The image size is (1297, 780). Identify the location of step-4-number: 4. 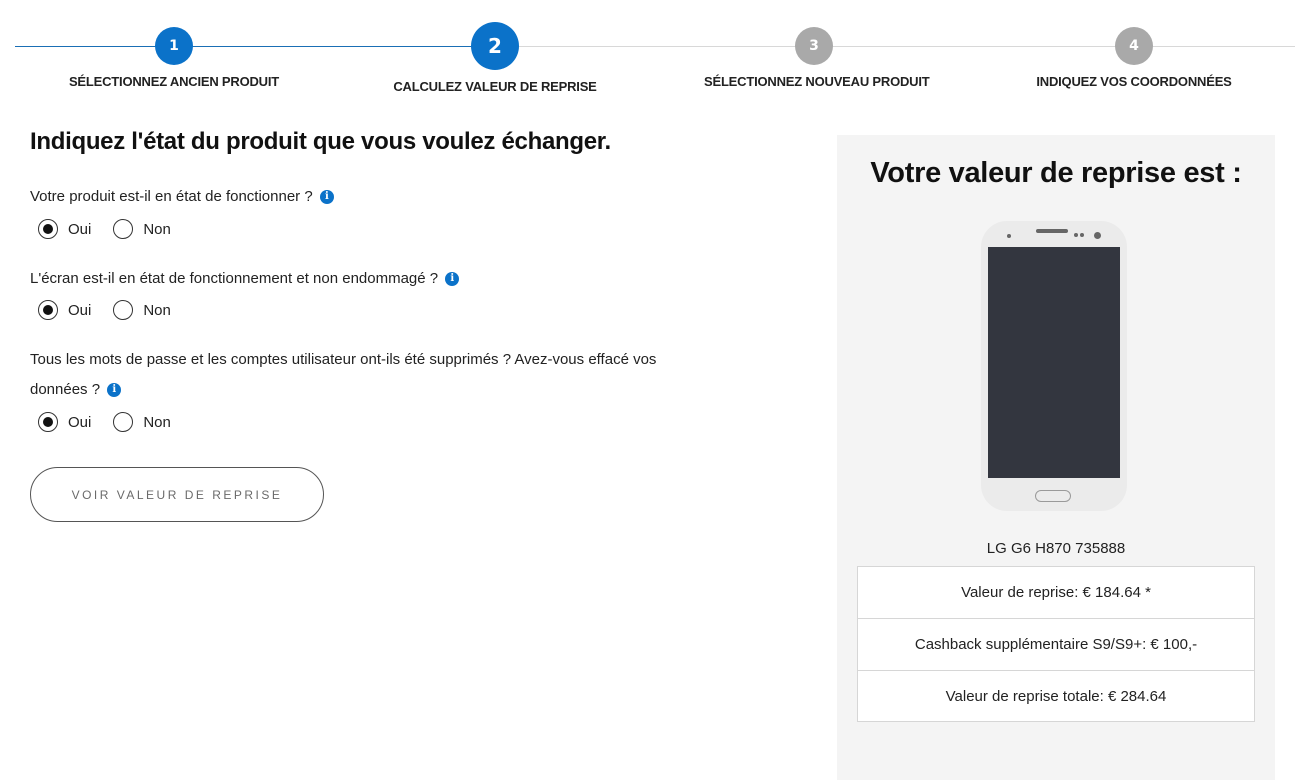
(1134, 46).